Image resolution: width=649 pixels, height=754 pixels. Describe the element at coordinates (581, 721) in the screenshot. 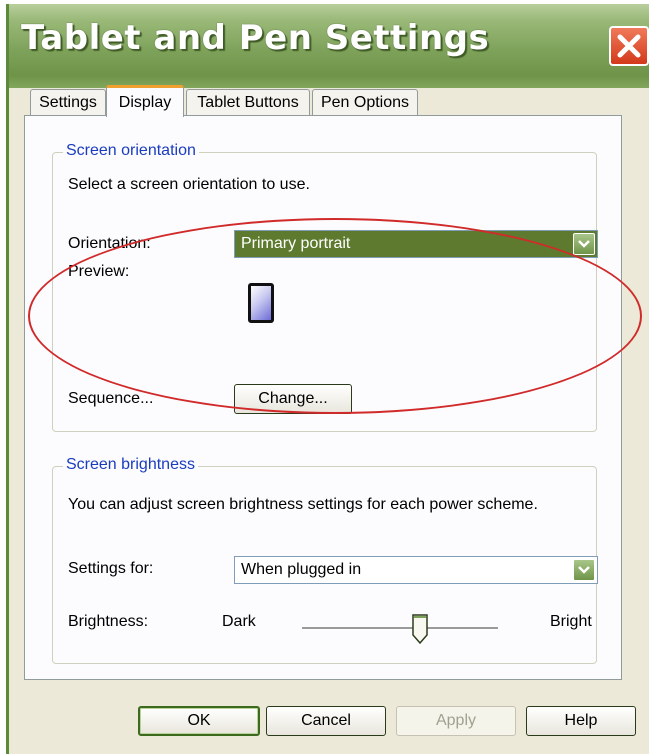

I see `help-button: Help` at that location.